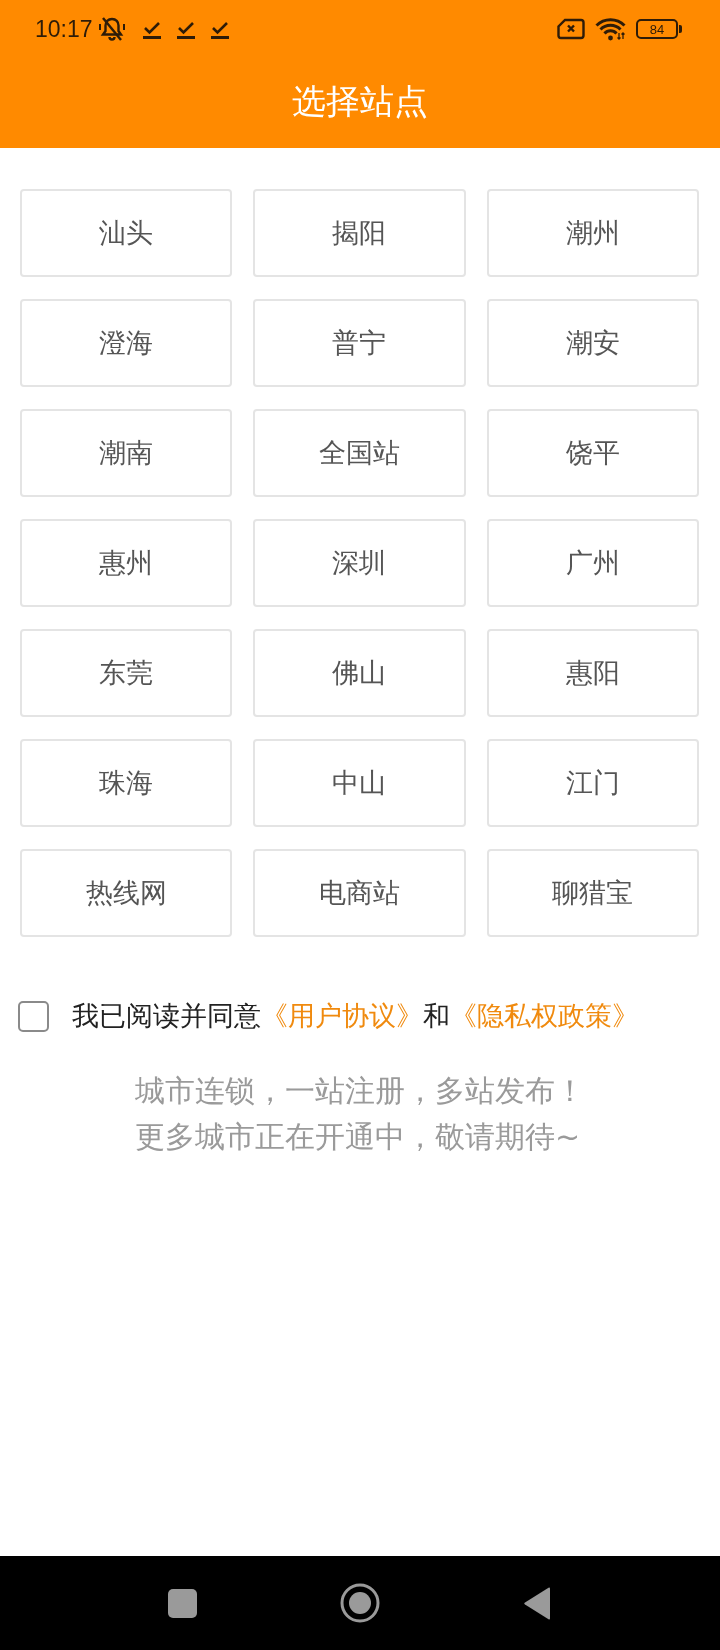 Image resolution: width=720 pixels, height=1650 pixels. Describe the element at coordinates (592, 453) in the screenshot. I see `station-button: 饶平` at that location.